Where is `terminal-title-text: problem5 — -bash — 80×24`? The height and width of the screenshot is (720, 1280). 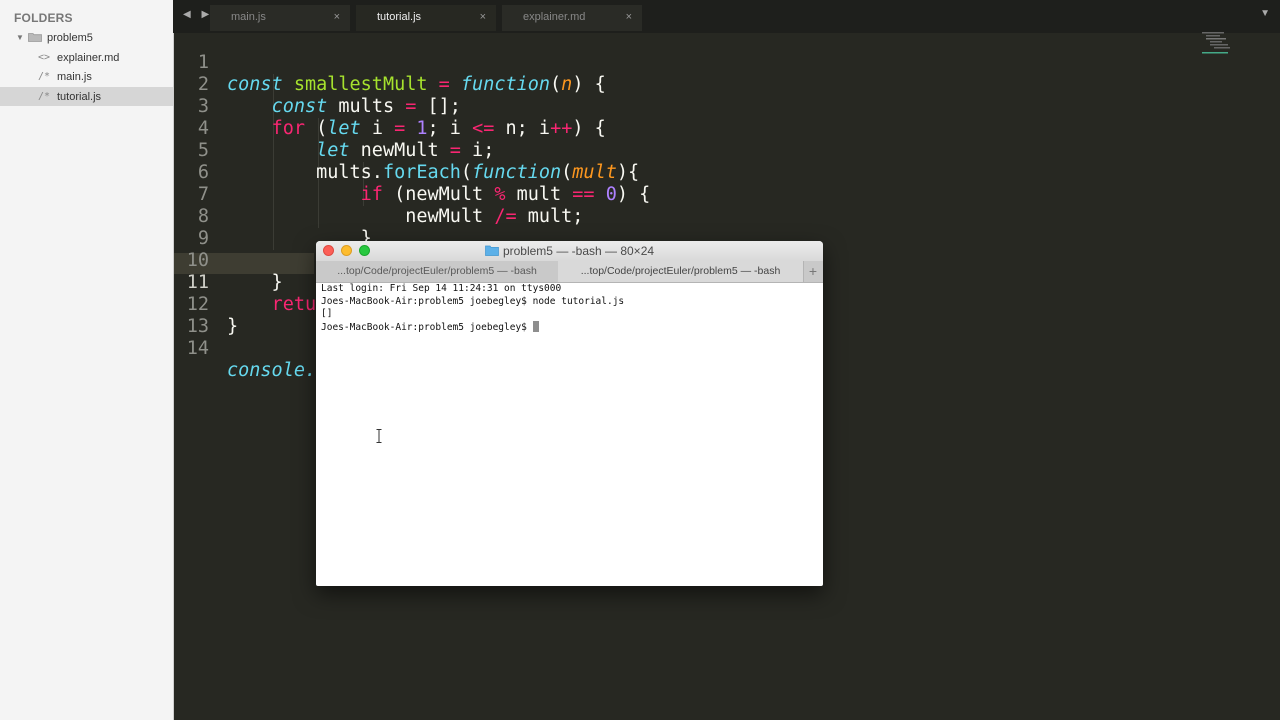
terminal-title-text: problem5 — -bash — 80×24 is located at coordinates (578, 251).